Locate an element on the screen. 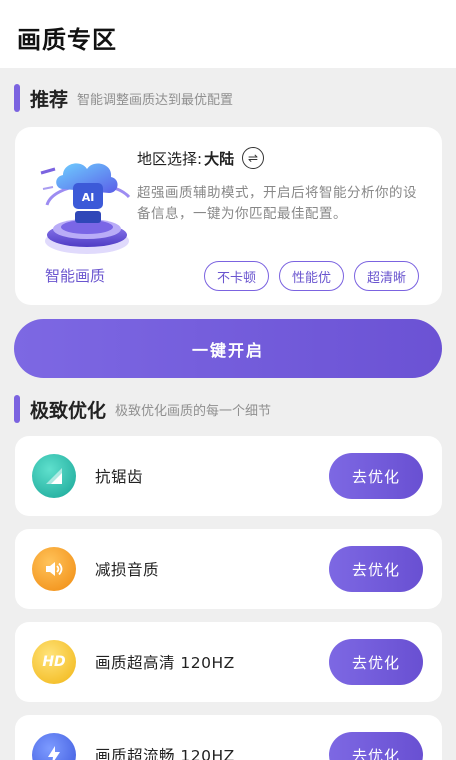 The width and height of the screenshot is (456, 760). optimize-item-audio: 减损音质 去优化 is located at coordinates (228, 569).